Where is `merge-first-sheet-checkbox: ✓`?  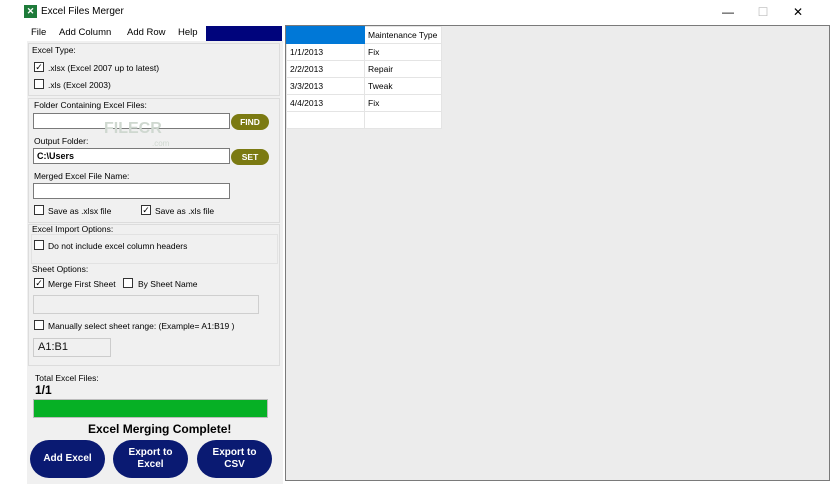
merge-first-sheet-checkbox: ✓ is located at coordinates (39, 283).